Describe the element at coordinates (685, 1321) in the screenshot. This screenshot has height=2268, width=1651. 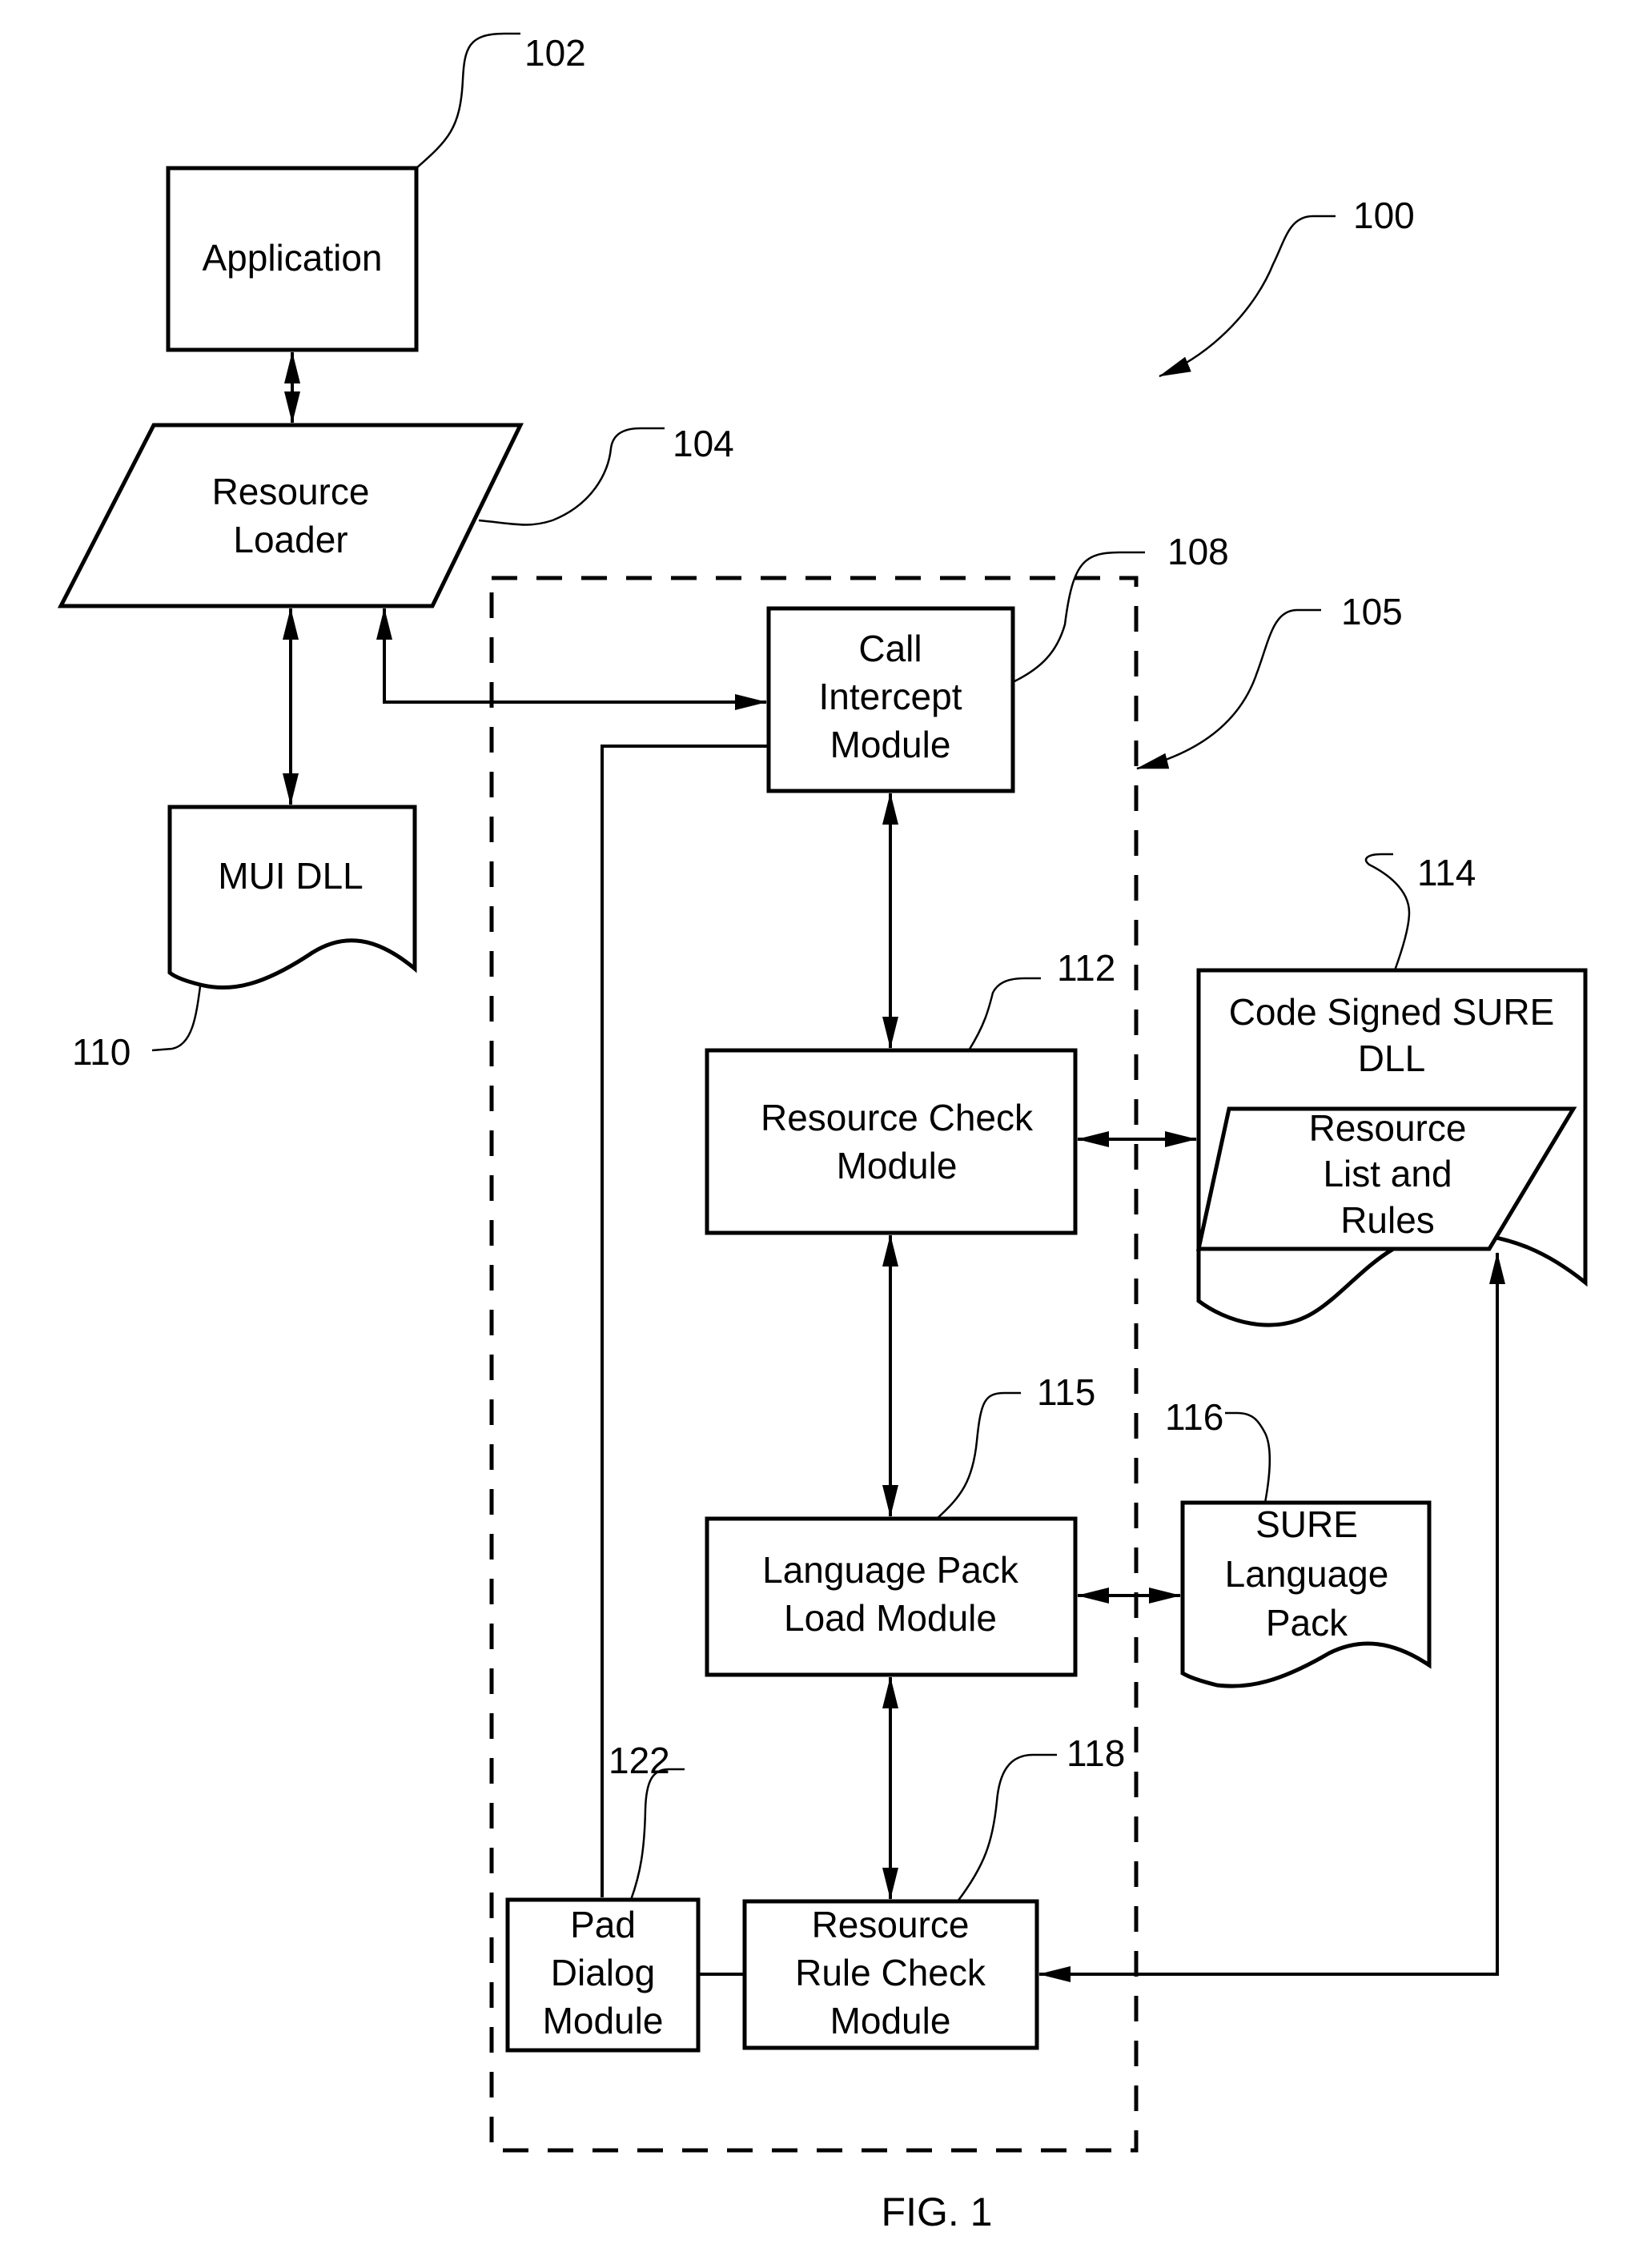
I see `edge-call-intercept-pad-dialog` at that location.